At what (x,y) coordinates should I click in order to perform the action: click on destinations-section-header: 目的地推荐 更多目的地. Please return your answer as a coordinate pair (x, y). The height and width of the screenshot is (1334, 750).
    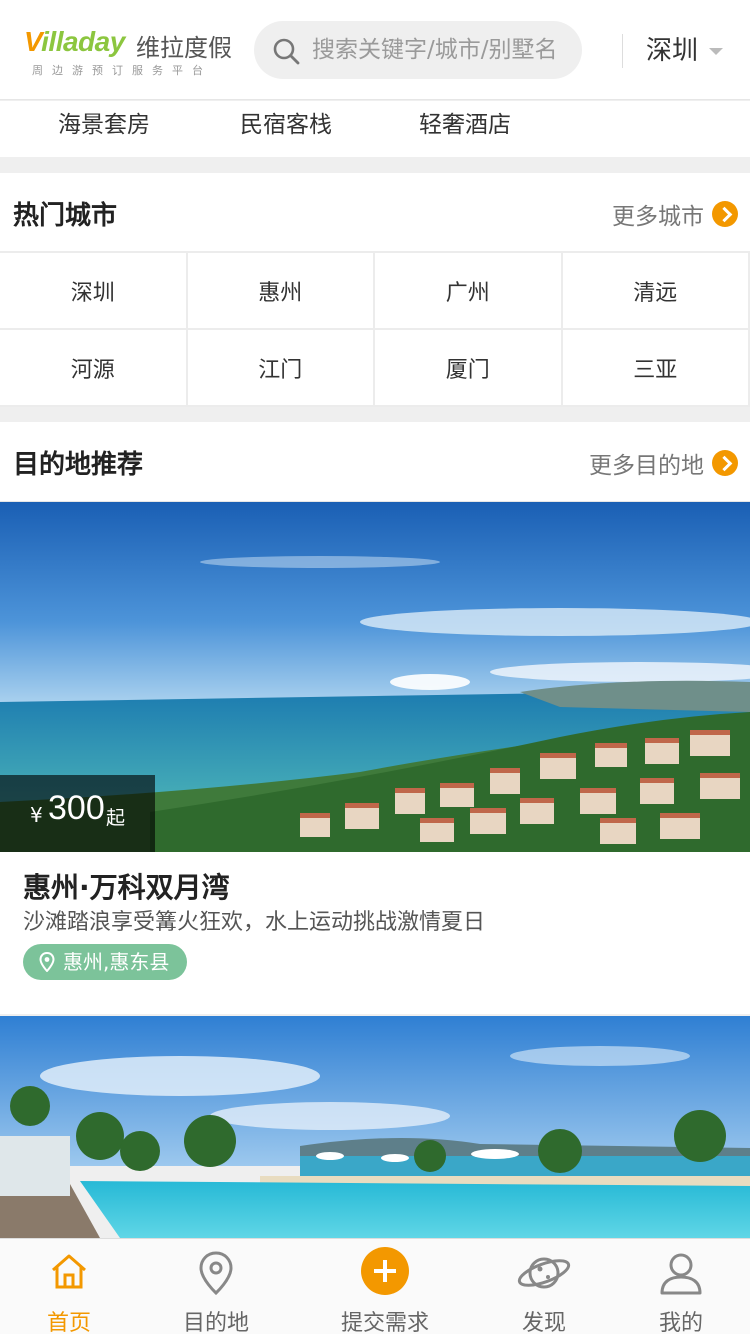
    Looking at the image, I should click on (375, 462).